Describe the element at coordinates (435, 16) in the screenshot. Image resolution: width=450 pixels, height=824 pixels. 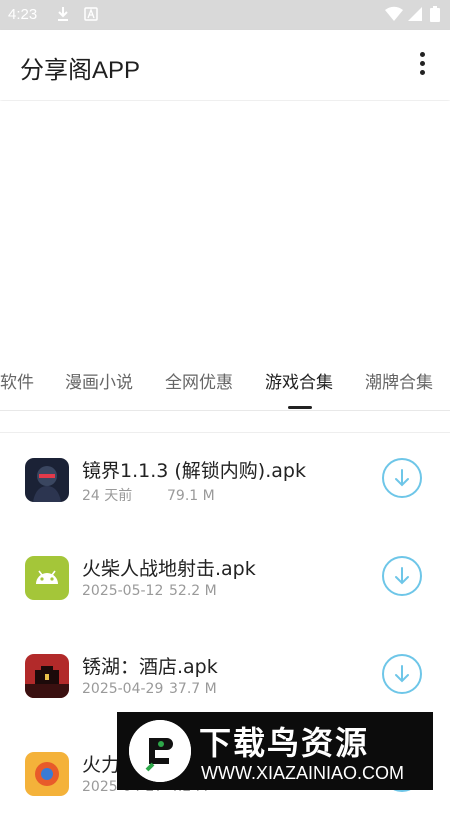
I see `battery-icon` at that location.